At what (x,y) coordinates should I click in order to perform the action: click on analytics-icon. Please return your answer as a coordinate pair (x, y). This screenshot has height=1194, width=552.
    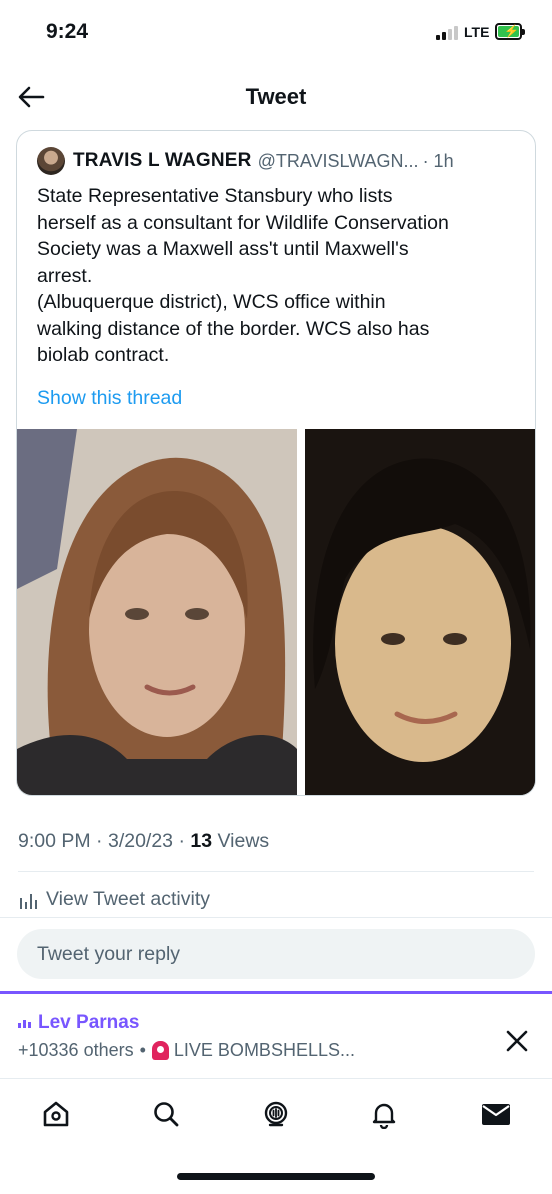
    Looking at the image, I should click on (28, 901).